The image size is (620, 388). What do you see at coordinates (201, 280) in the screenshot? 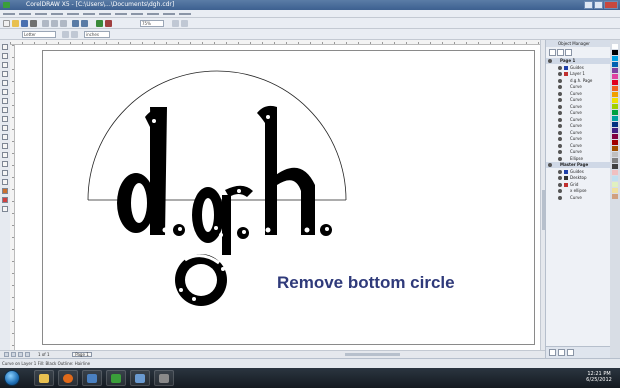
I see `bottom-circle` at bounding box center [201, 280].